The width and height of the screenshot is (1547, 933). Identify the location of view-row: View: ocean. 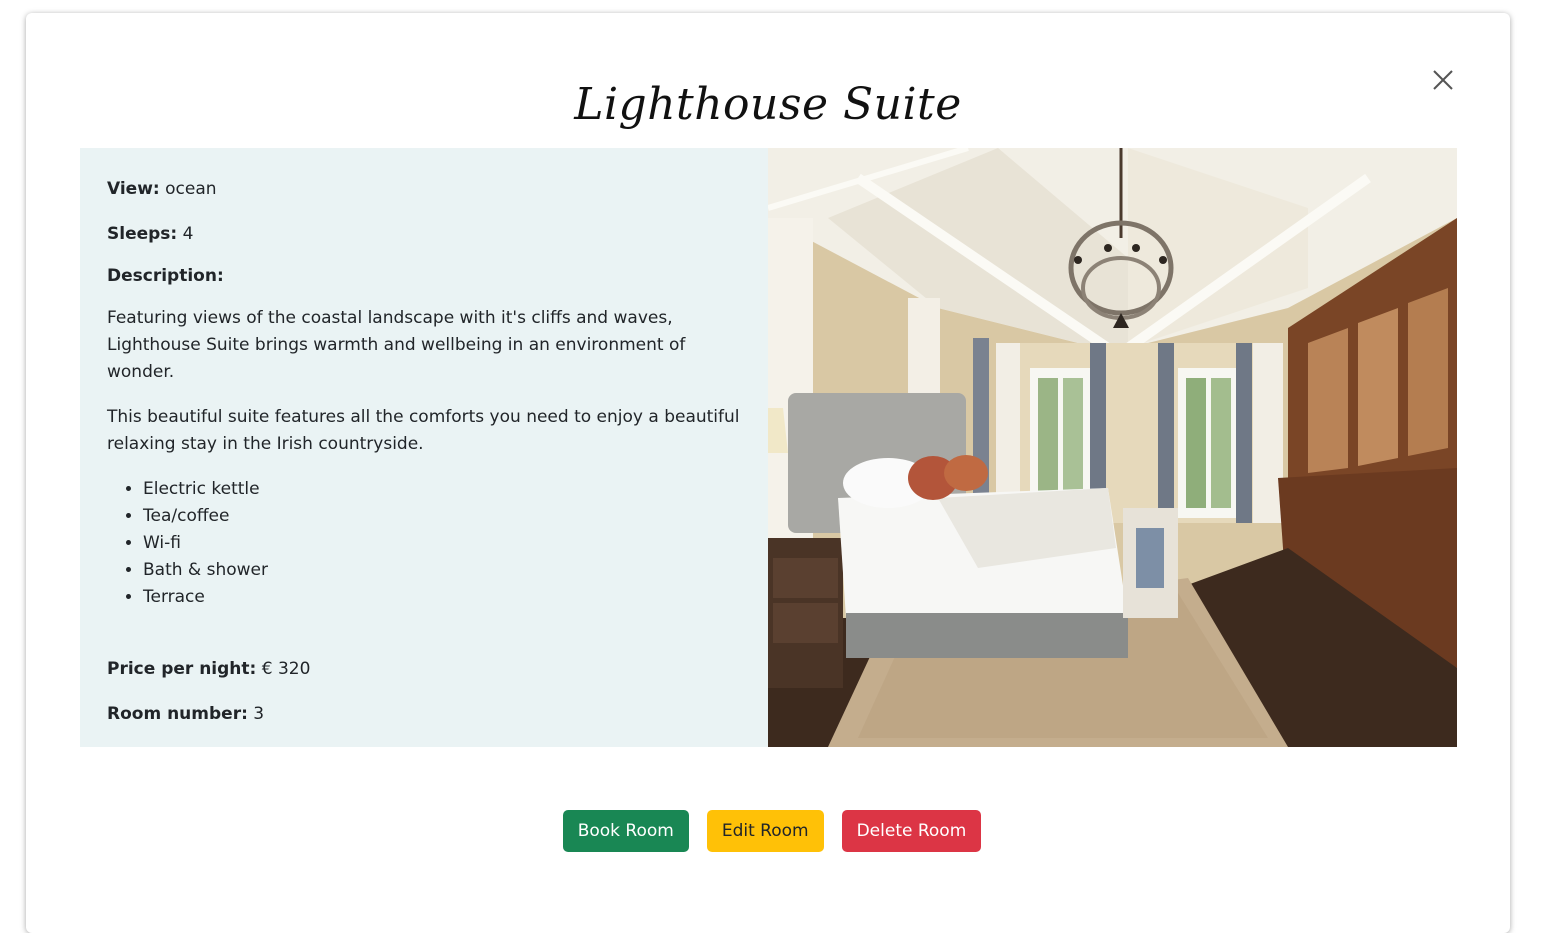
(424, 189).